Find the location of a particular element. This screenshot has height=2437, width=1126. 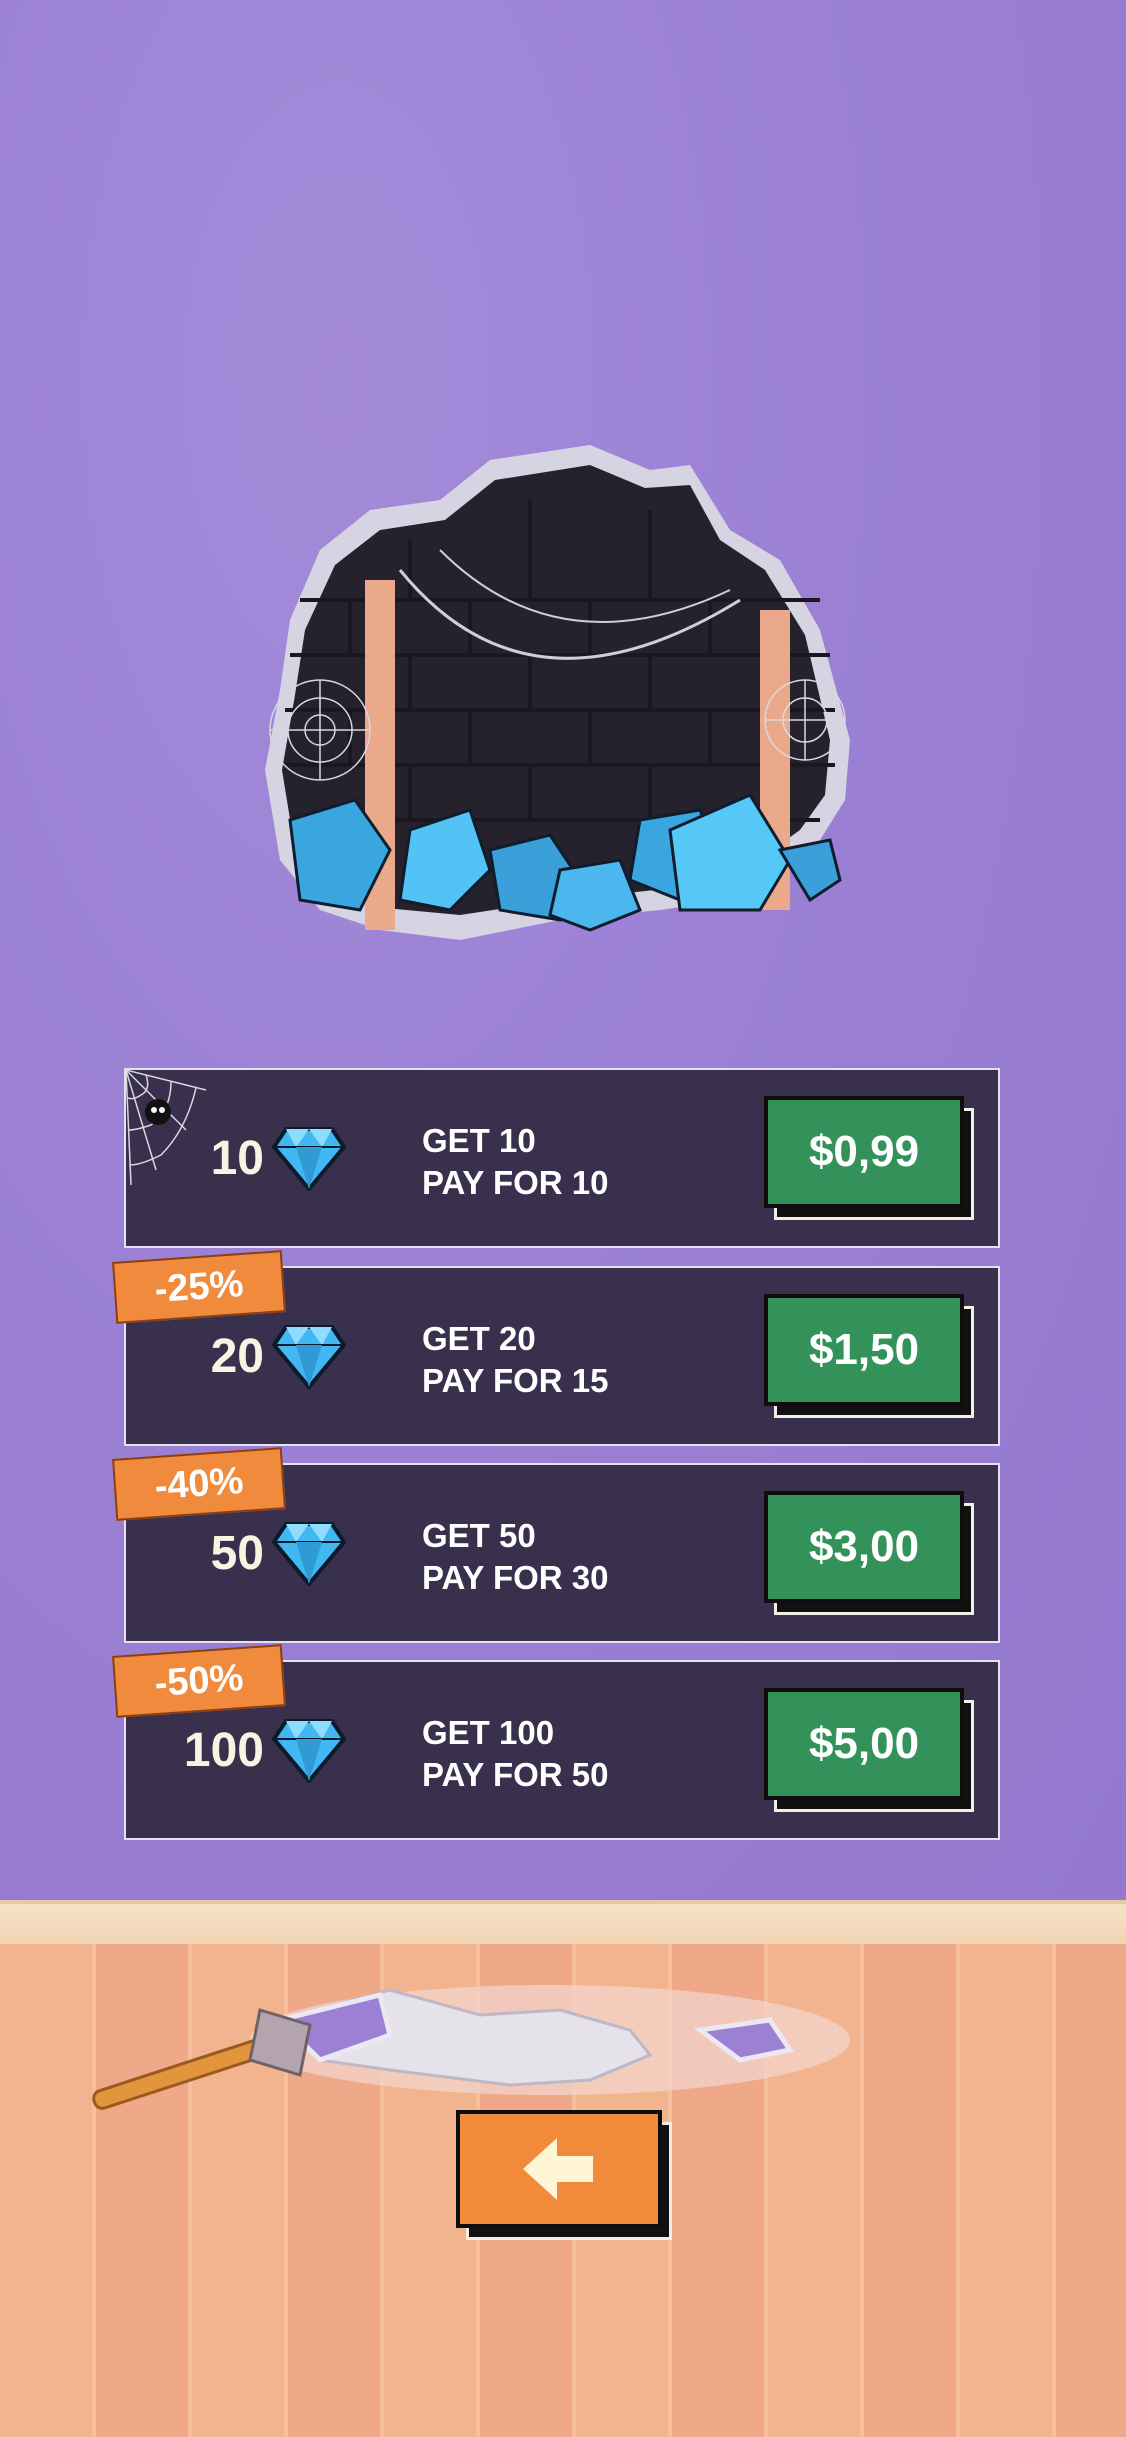

deal-text: GET 100 PAY FOR 50 is located at coordinates (515, 1754).